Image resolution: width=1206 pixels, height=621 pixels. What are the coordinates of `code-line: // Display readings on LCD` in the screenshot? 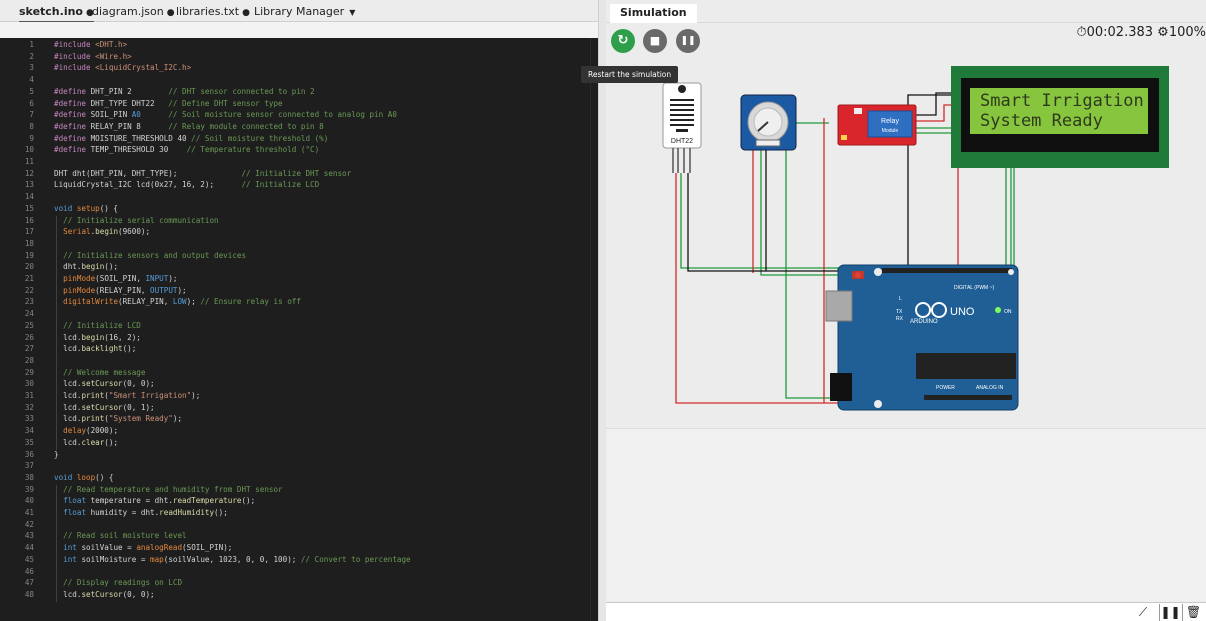 It's located at (118, 582).